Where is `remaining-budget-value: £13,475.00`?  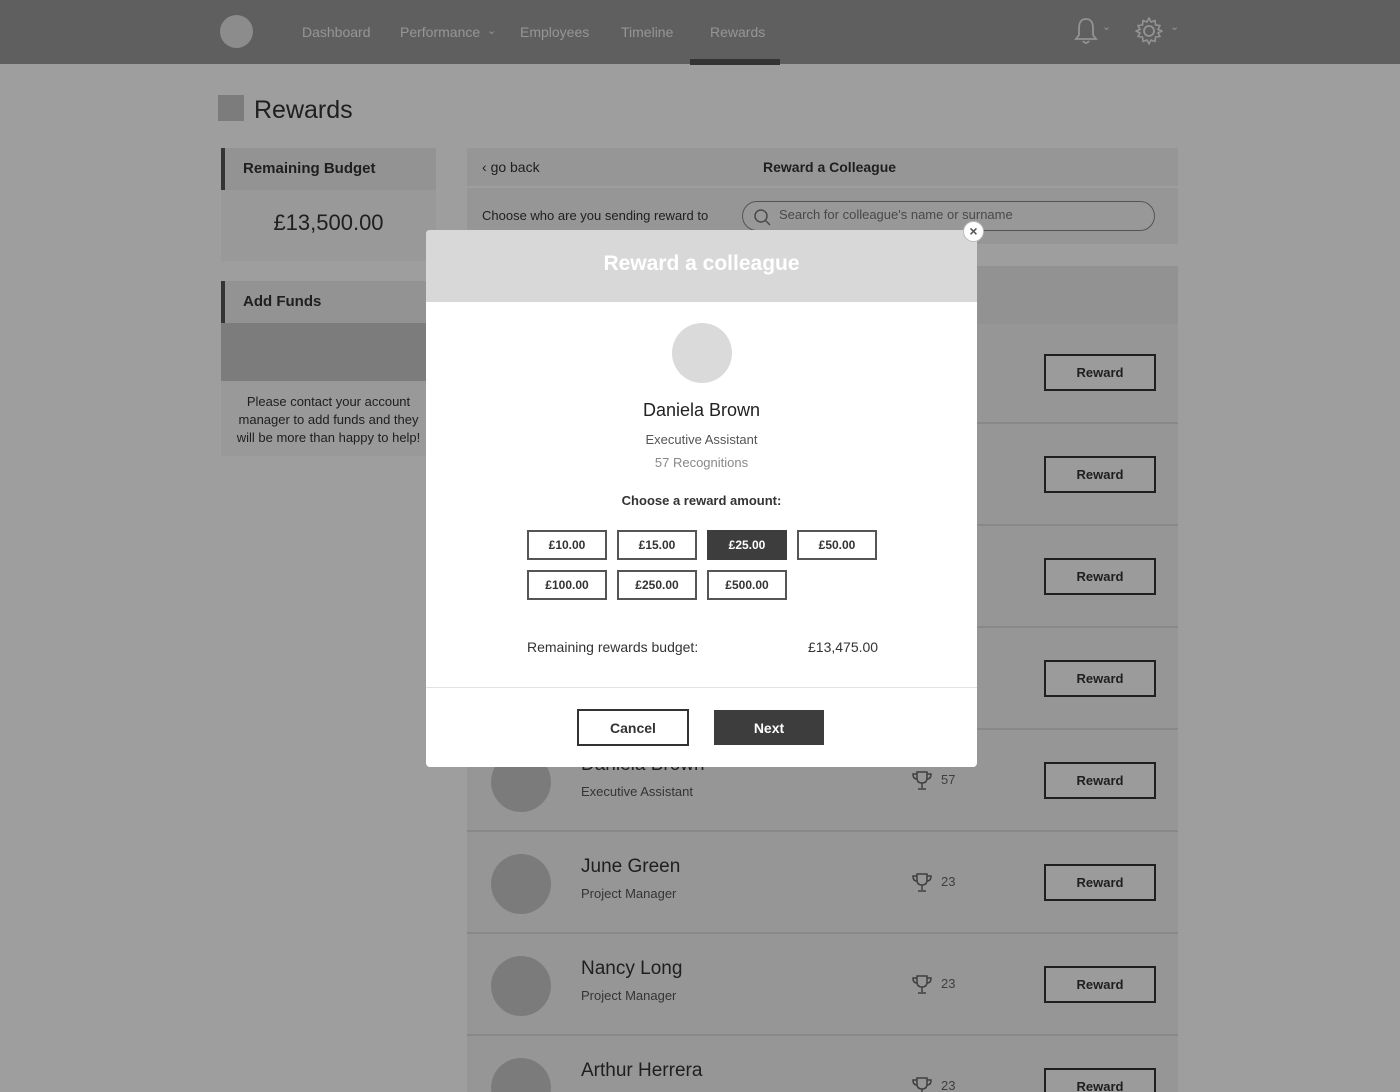
remaining-budget-value: £13,475.00 is located at coordinates (843, 647).